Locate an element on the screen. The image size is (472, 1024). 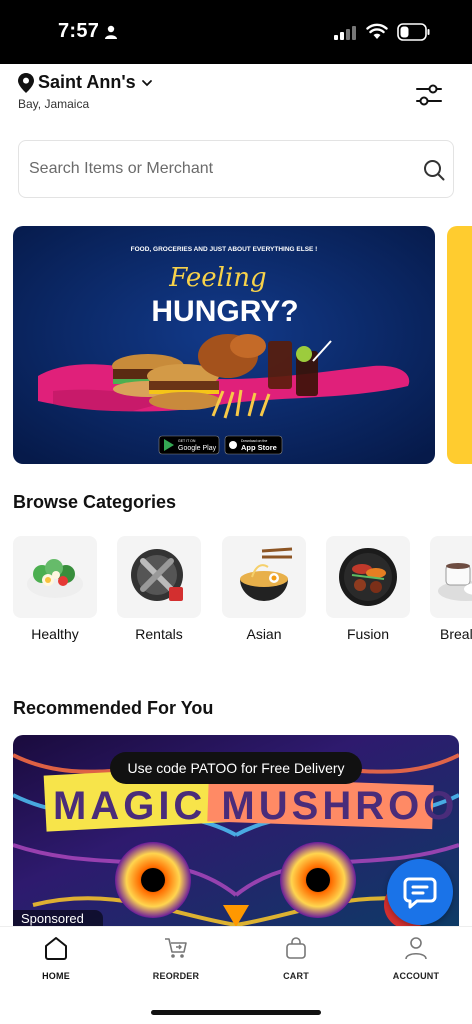
cellular-signal-icon is located at coordinates (345, 33).